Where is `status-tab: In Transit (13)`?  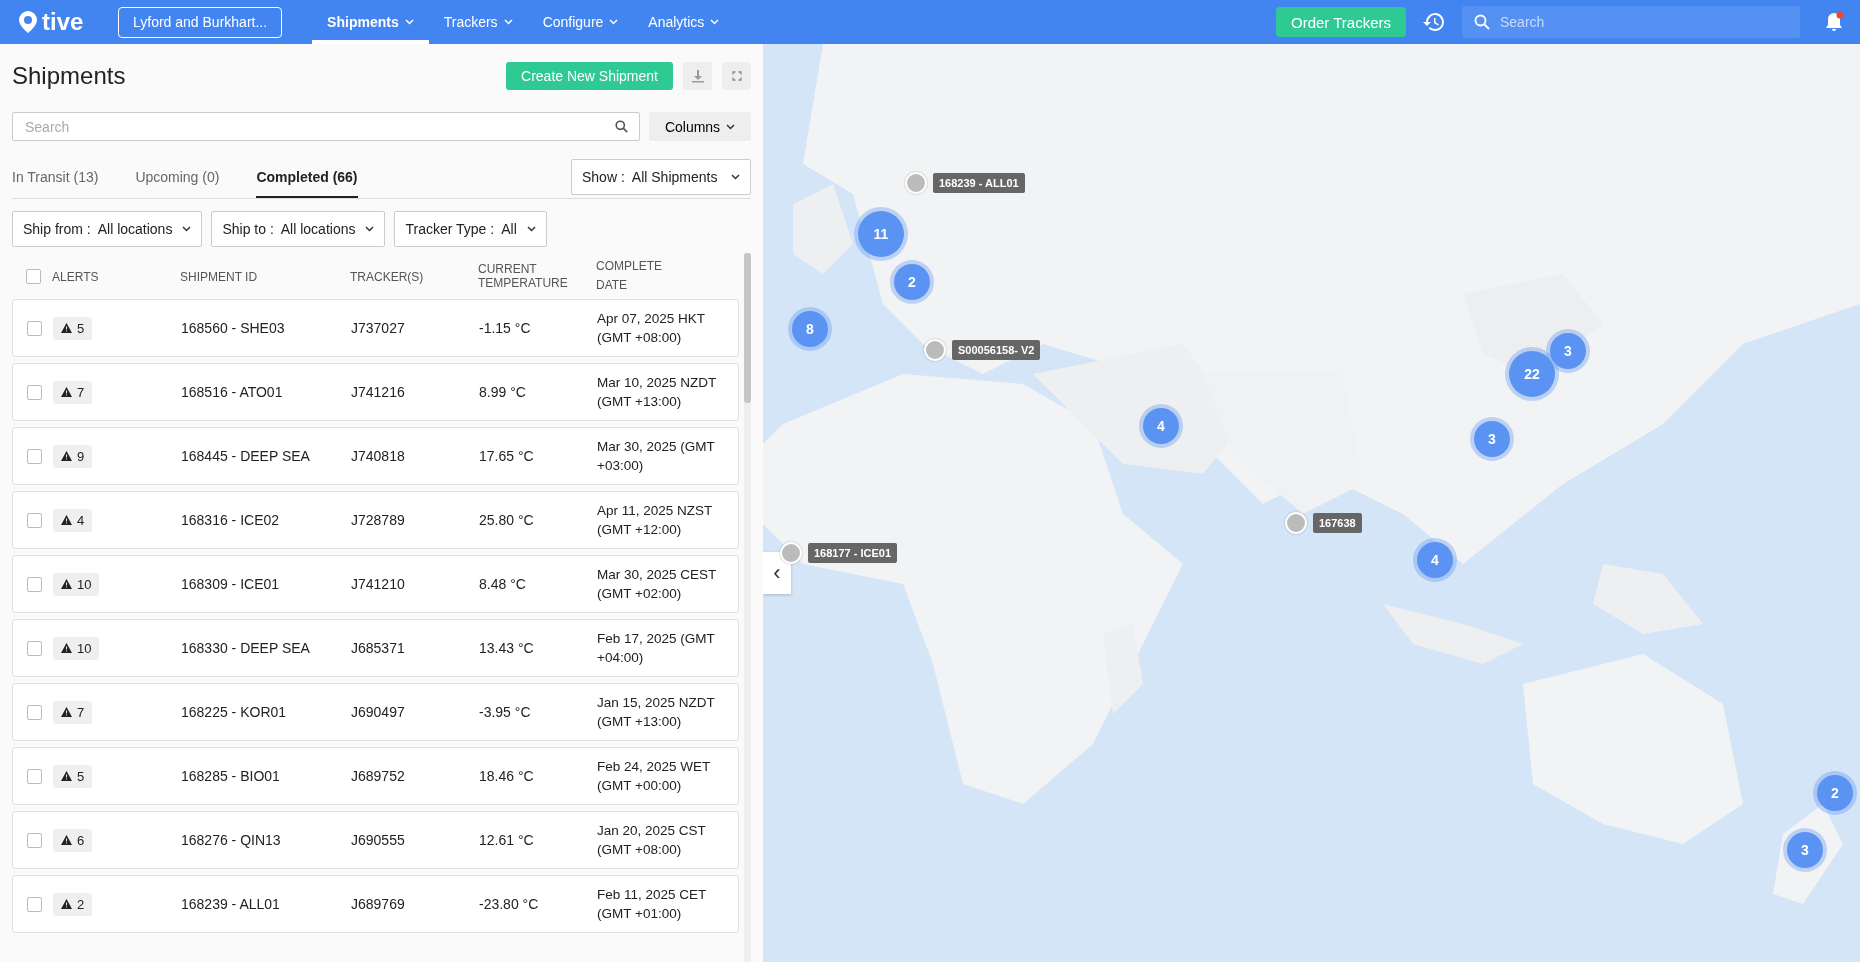
status-tab: In Transit (13) is located at coordinates (55, 178).